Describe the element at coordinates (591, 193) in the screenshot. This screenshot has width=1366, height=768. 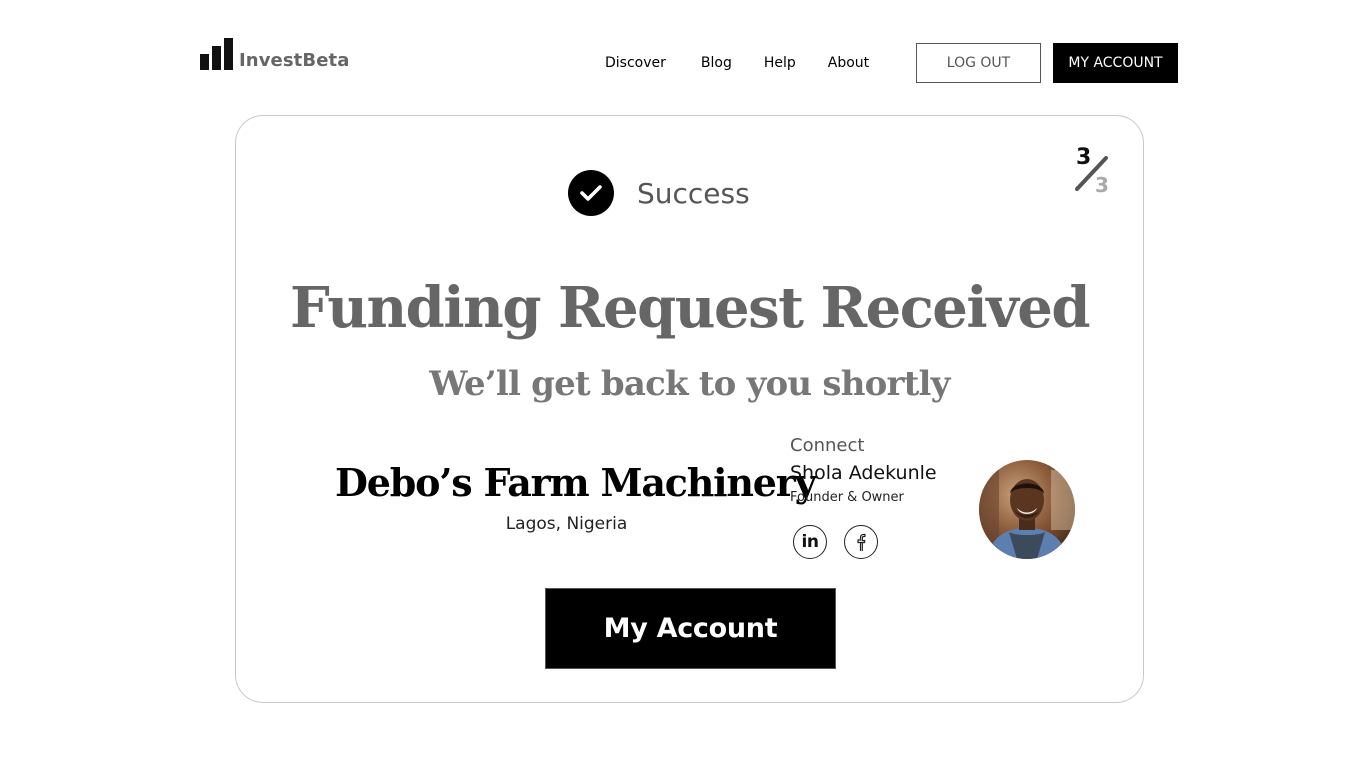
I see `checkmark-icon` at that location.